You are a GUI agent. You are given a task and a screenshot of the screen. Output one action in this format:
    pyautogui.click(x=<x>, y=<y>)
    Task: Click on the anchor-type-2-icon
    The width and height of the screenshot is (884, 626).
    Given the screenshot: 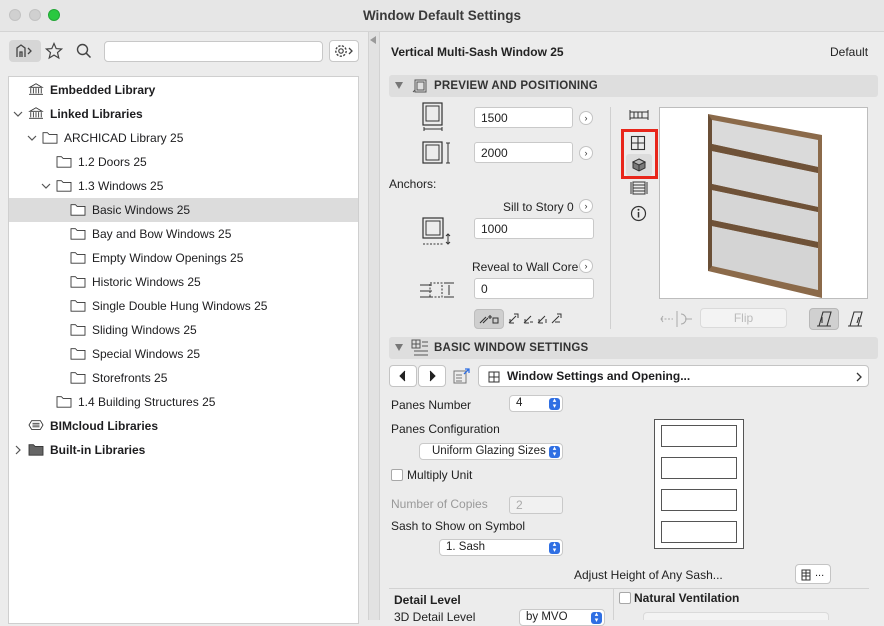 What is the action you would take?
    pyautogui.click(x=514, y=319)
    